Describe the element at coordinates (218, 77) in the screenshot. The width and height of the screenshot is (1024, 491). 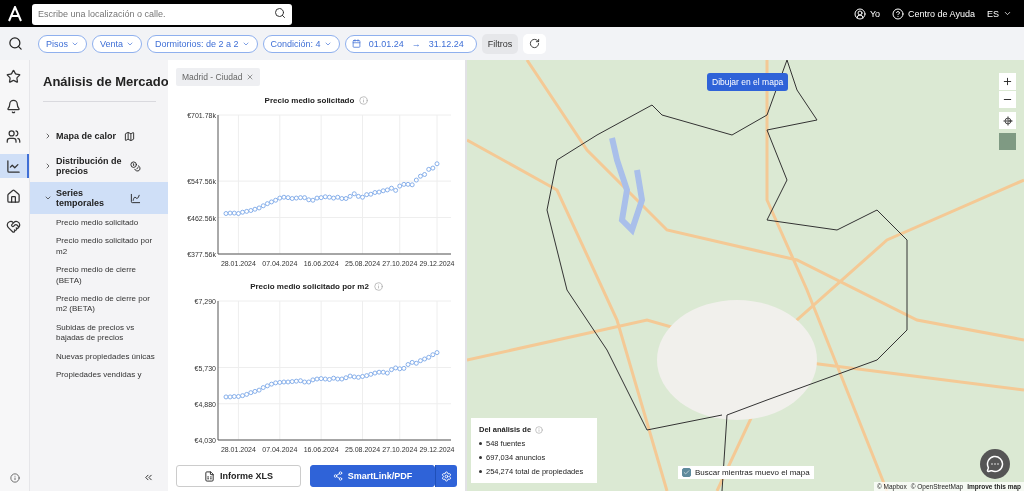
I see `location-tag: Madrid - Ciudad` at that location.